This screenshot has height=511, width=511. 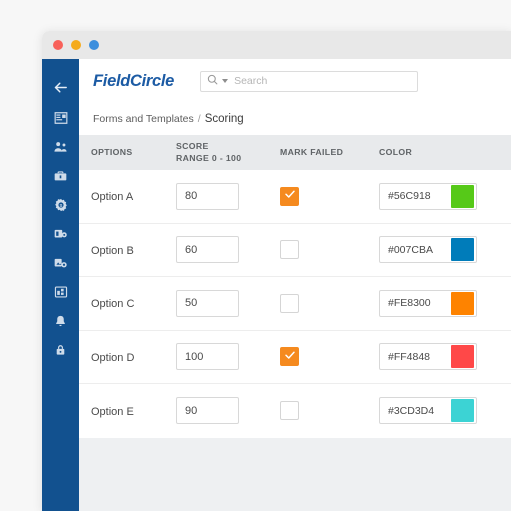 I want to click on top-bar: FieldCircle, so click(x=295, y=81).